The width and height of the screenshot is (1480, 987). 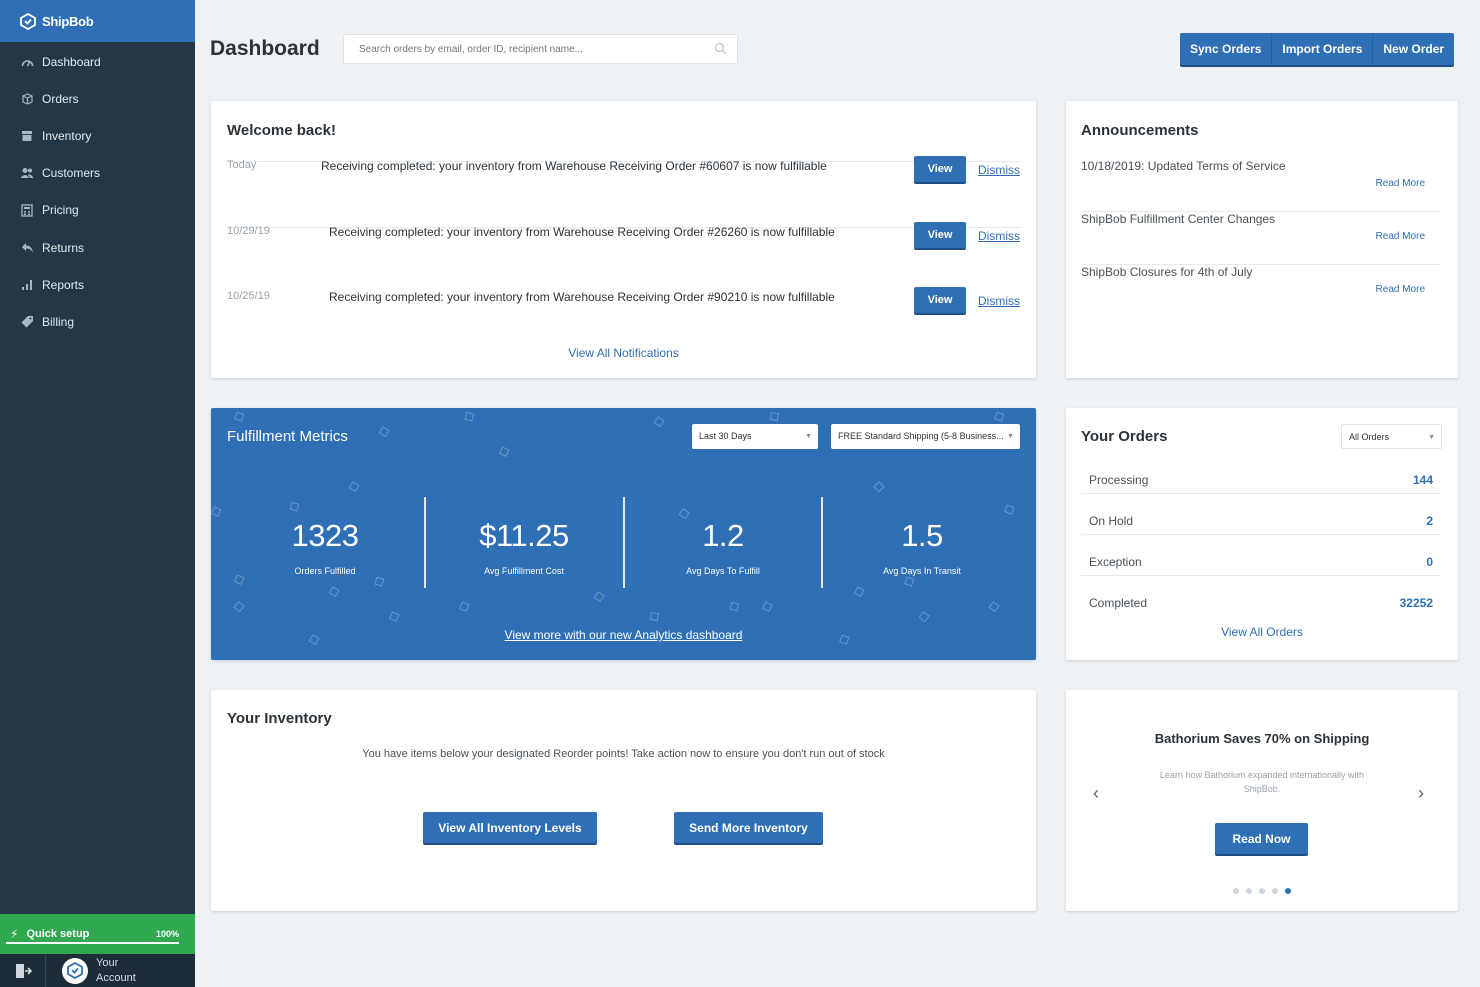 What do you see at coordinates (1391, 436) in the screenshot?
I see `orders-filter-select: All Orders ▼` at bounding box center [1391, 436].